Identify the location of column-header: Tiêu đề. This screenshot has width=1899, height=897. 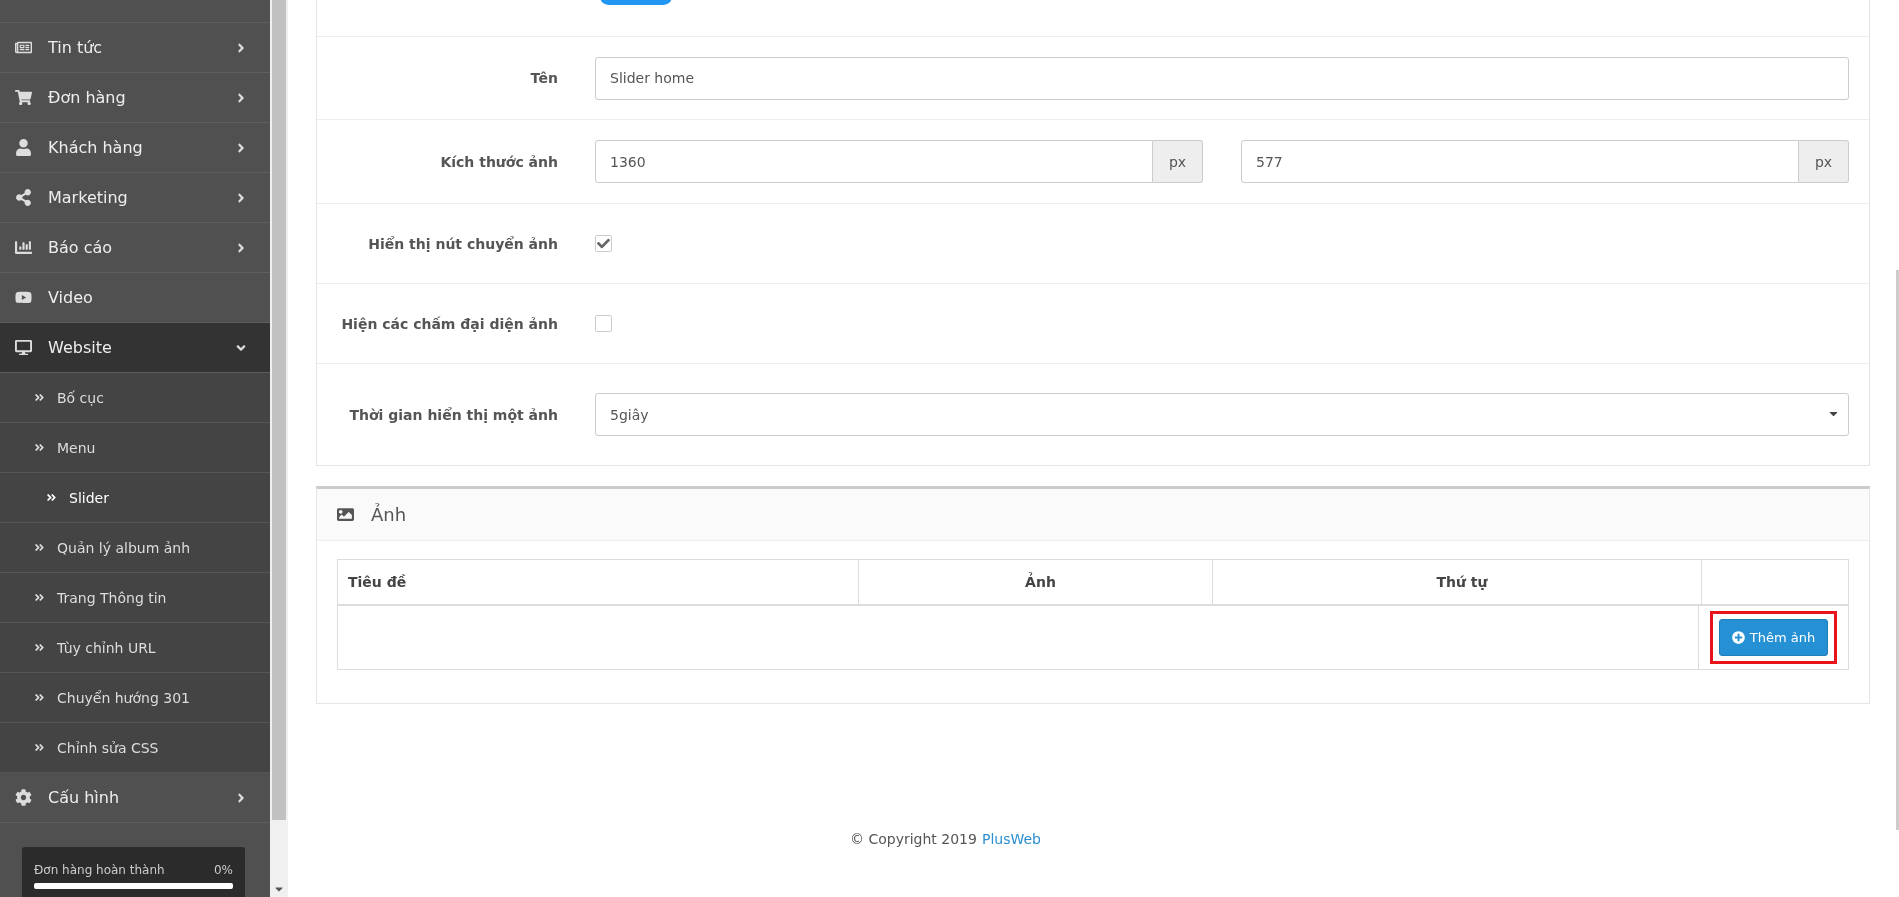
(598, 582).